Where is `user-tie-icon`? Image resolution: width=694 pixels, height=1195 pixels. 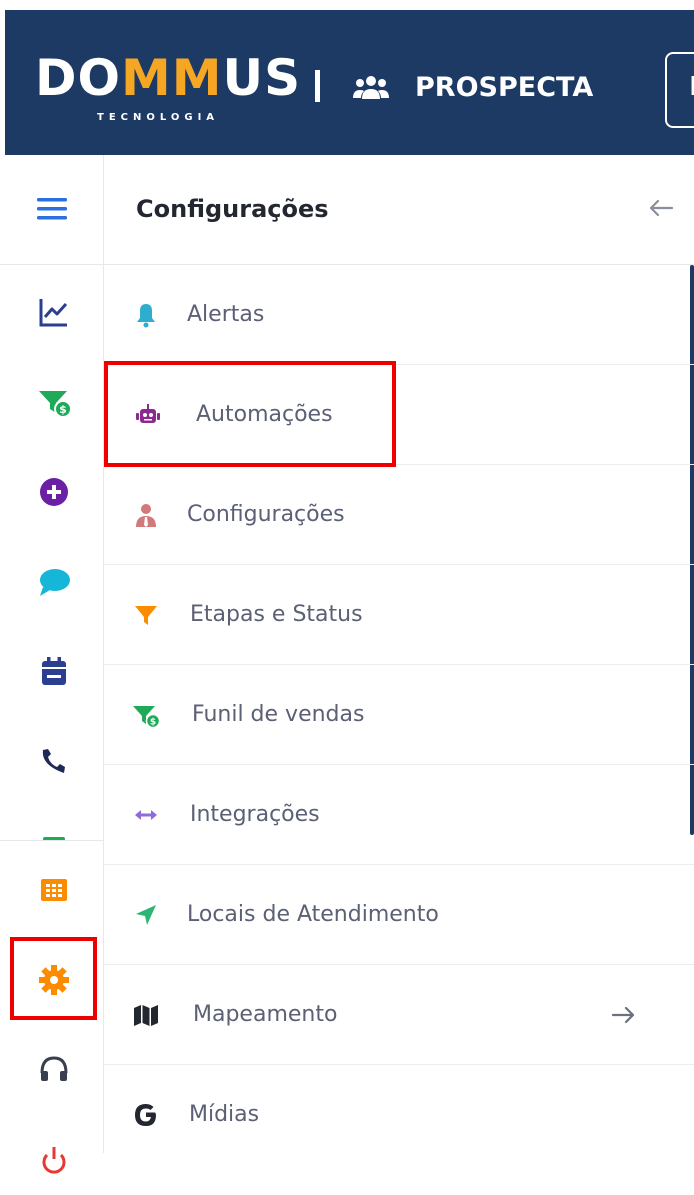 user-tie-icon is located at coordinates (146, 515).